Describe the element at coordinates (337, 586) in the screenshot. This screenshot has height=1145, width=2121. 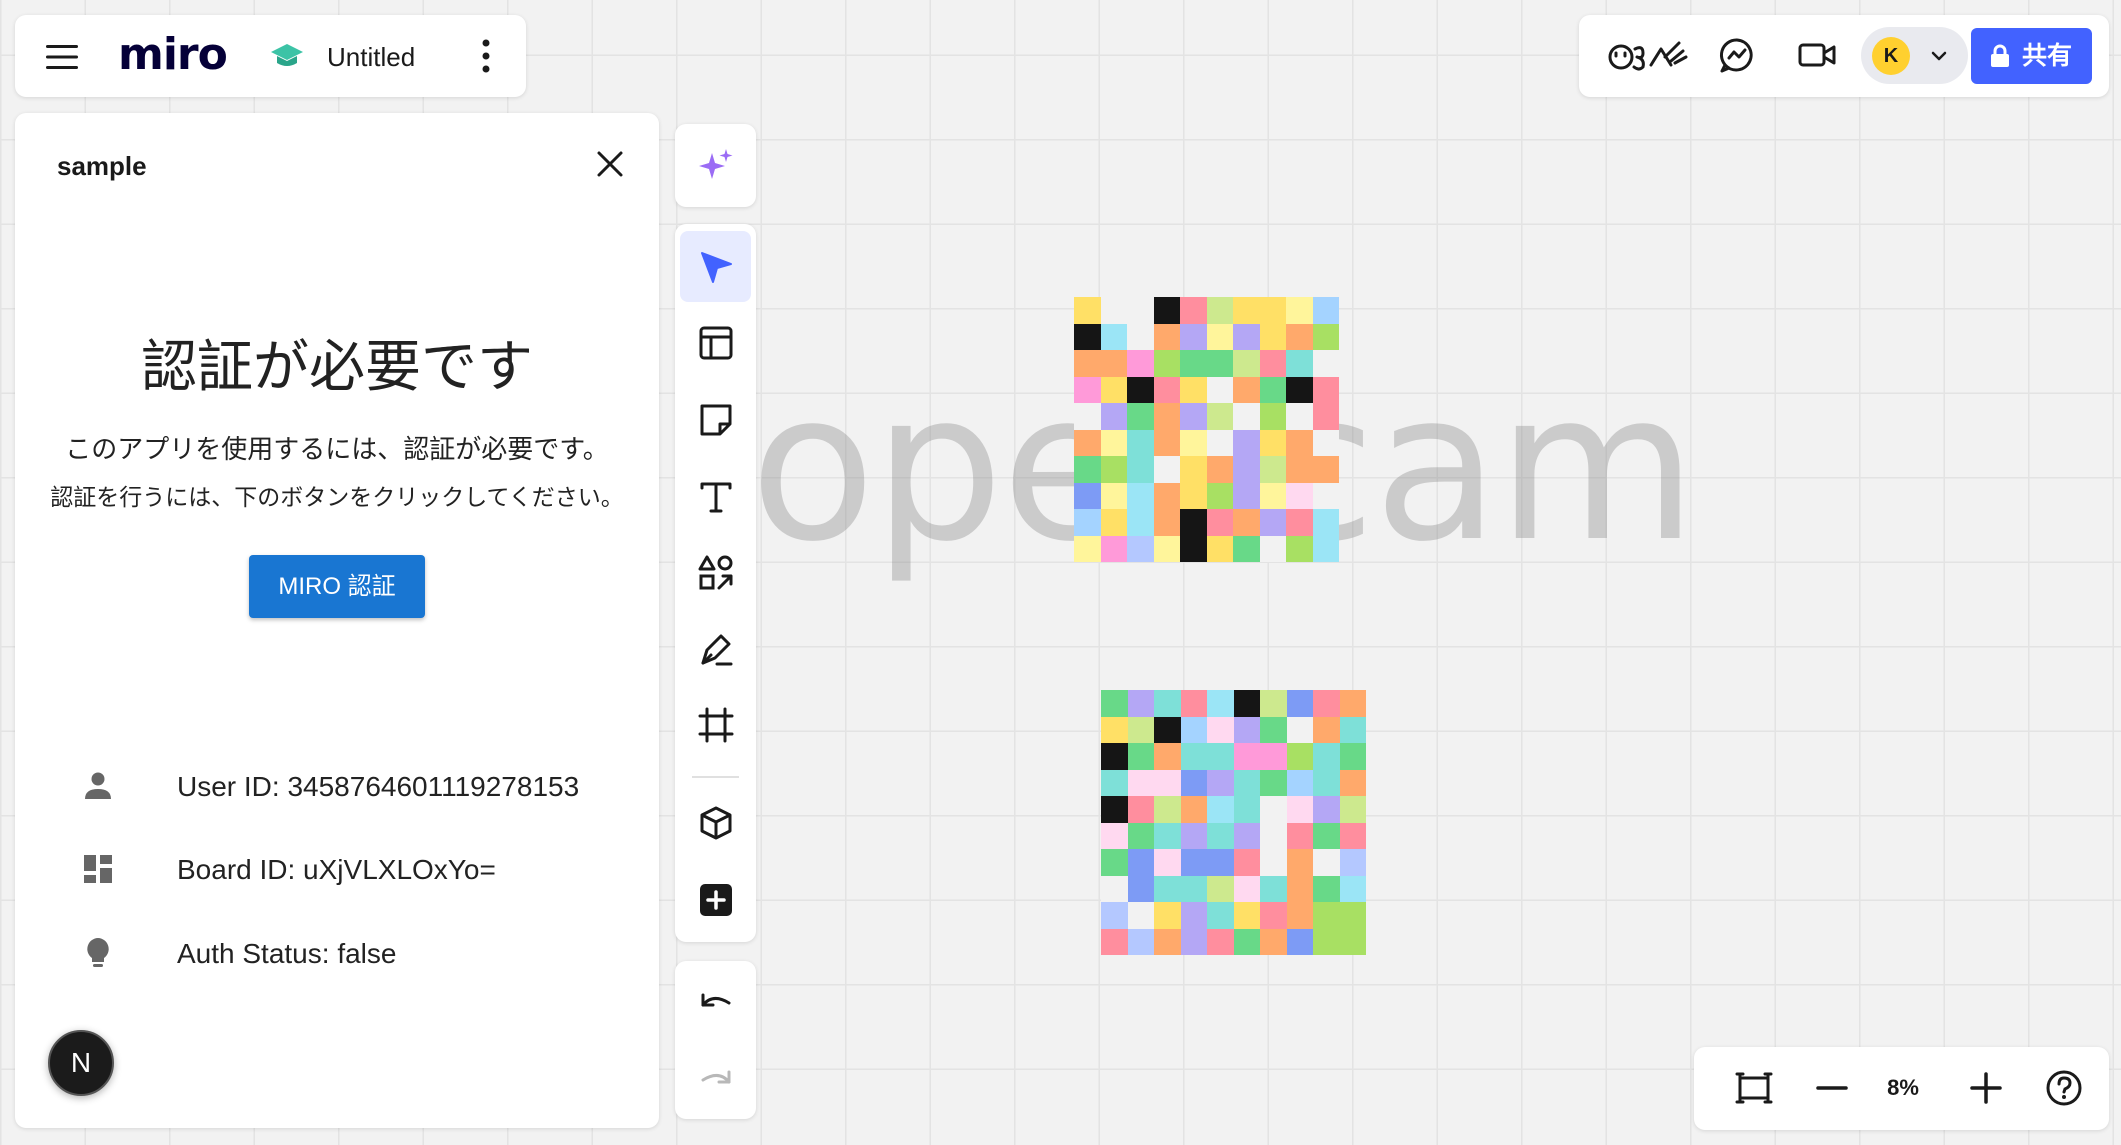
I see `miro-auth-button: MIRO 認証` at that location.